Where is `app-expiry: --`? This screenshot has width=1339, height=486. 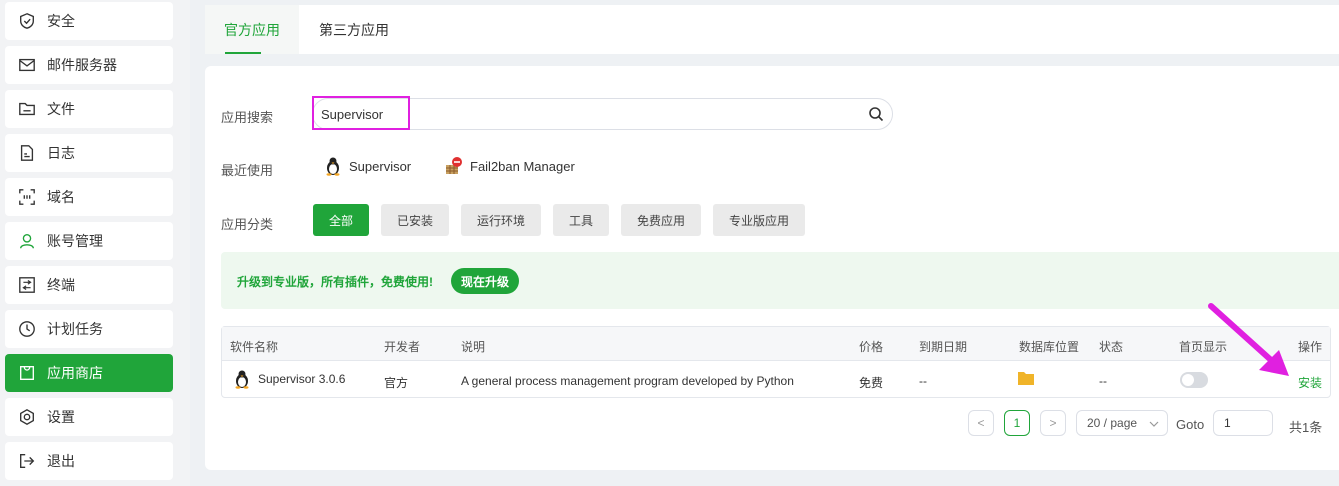 app-expiry: -- is located at coordinates (923, 381).